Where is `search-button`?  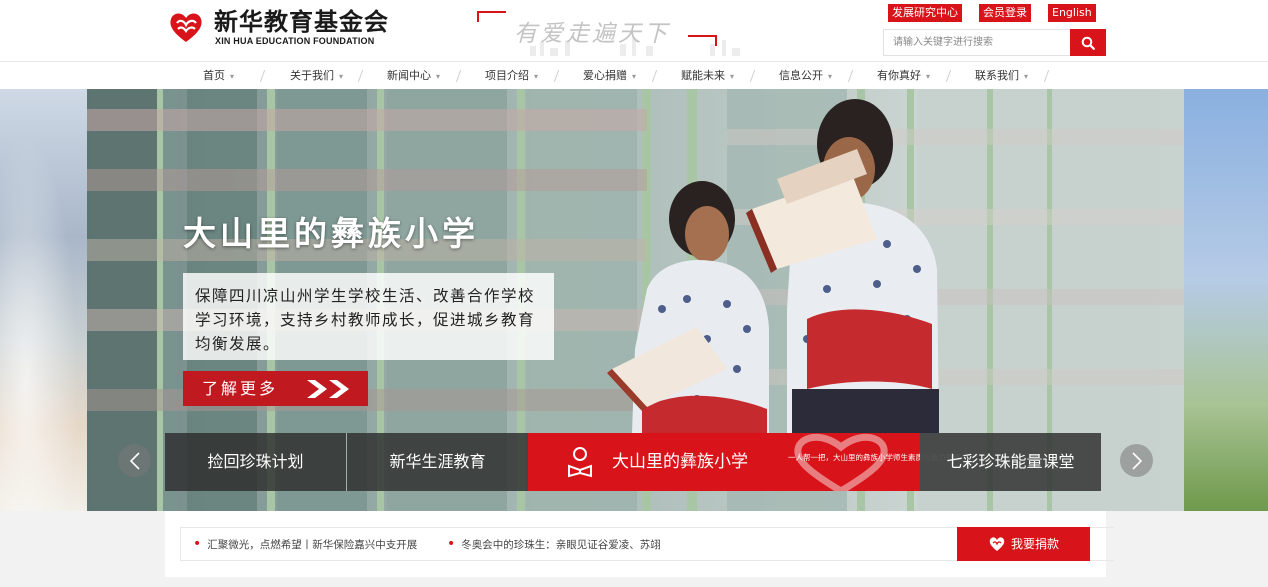 search-button is located at coordinates (1088, 42).